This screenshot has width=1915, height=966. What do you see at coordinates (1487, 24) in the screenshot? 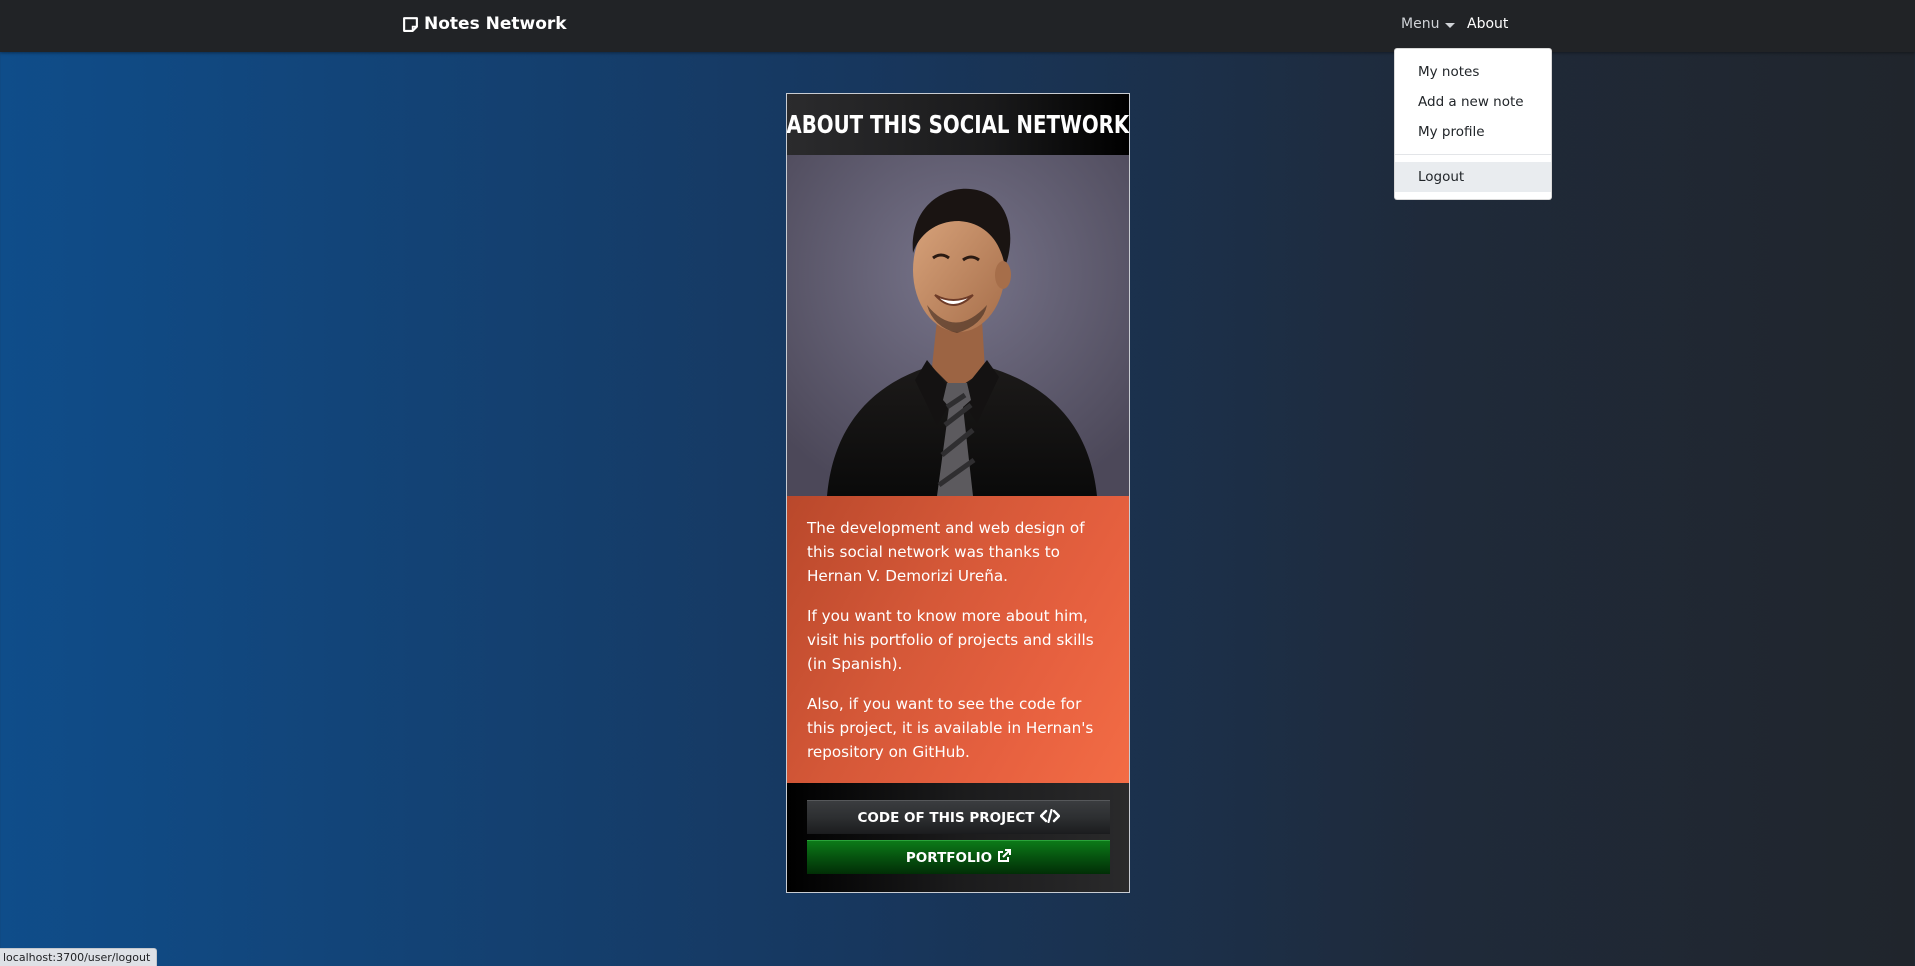
I see `nav-about-link: About` at bounding box center [1487, 24].